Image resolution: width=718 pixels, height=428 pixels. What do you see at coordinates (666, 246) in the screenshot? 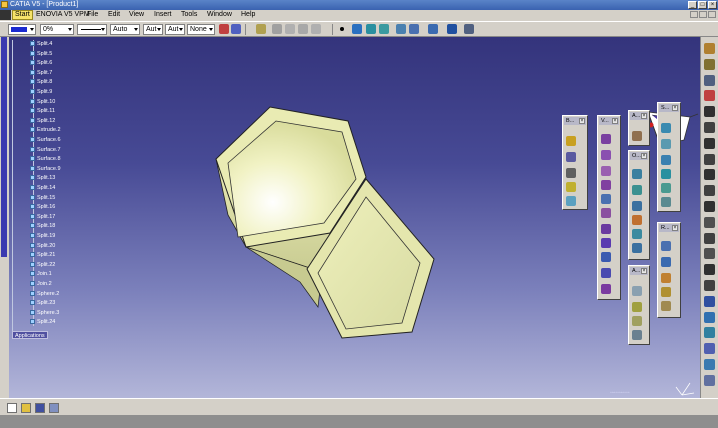
I see `join-icon` at bounding box center [666, 246].